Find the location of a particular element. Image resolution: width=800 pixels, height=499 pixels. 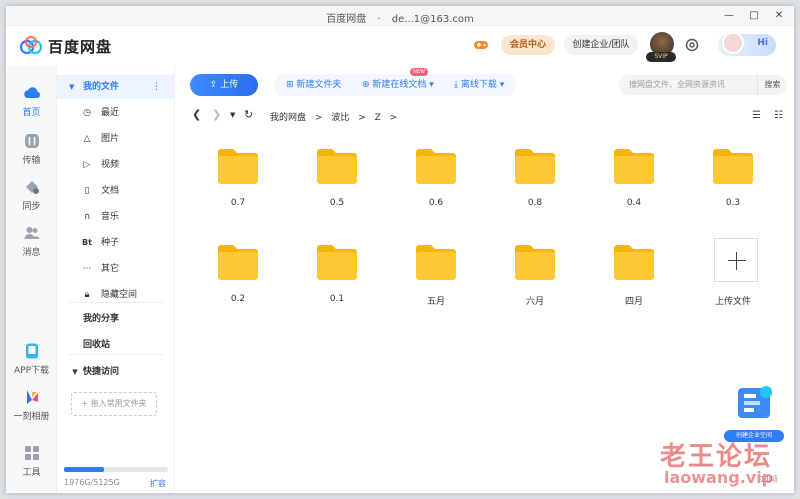

sidebar-item-documents: ▯ 文档 is located at coordinates (116, 191).